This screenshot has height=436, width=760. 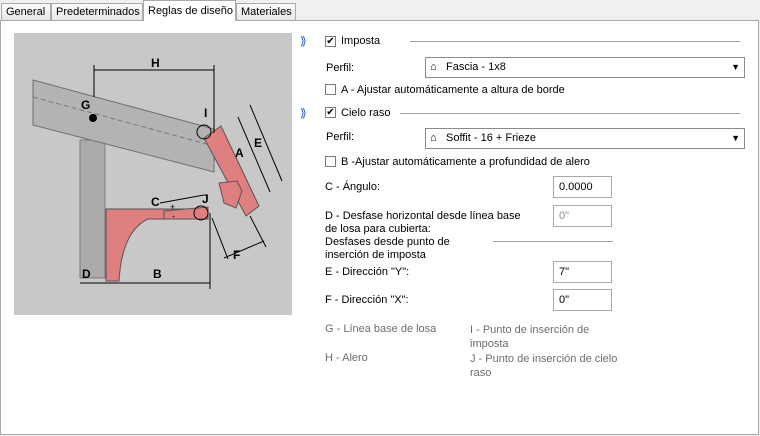 I want to click on cielo-auto-checkbox, so click(x=330, y=161).